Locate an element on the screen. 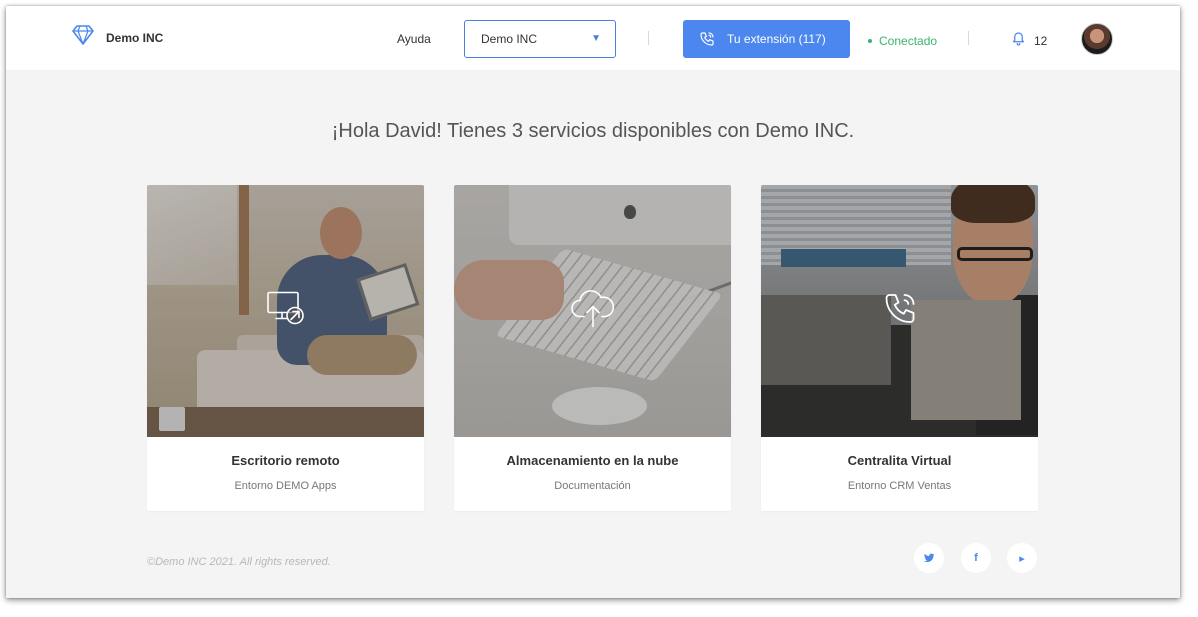  youtube-icon: ▸ is located at coordinates (1022, 558).